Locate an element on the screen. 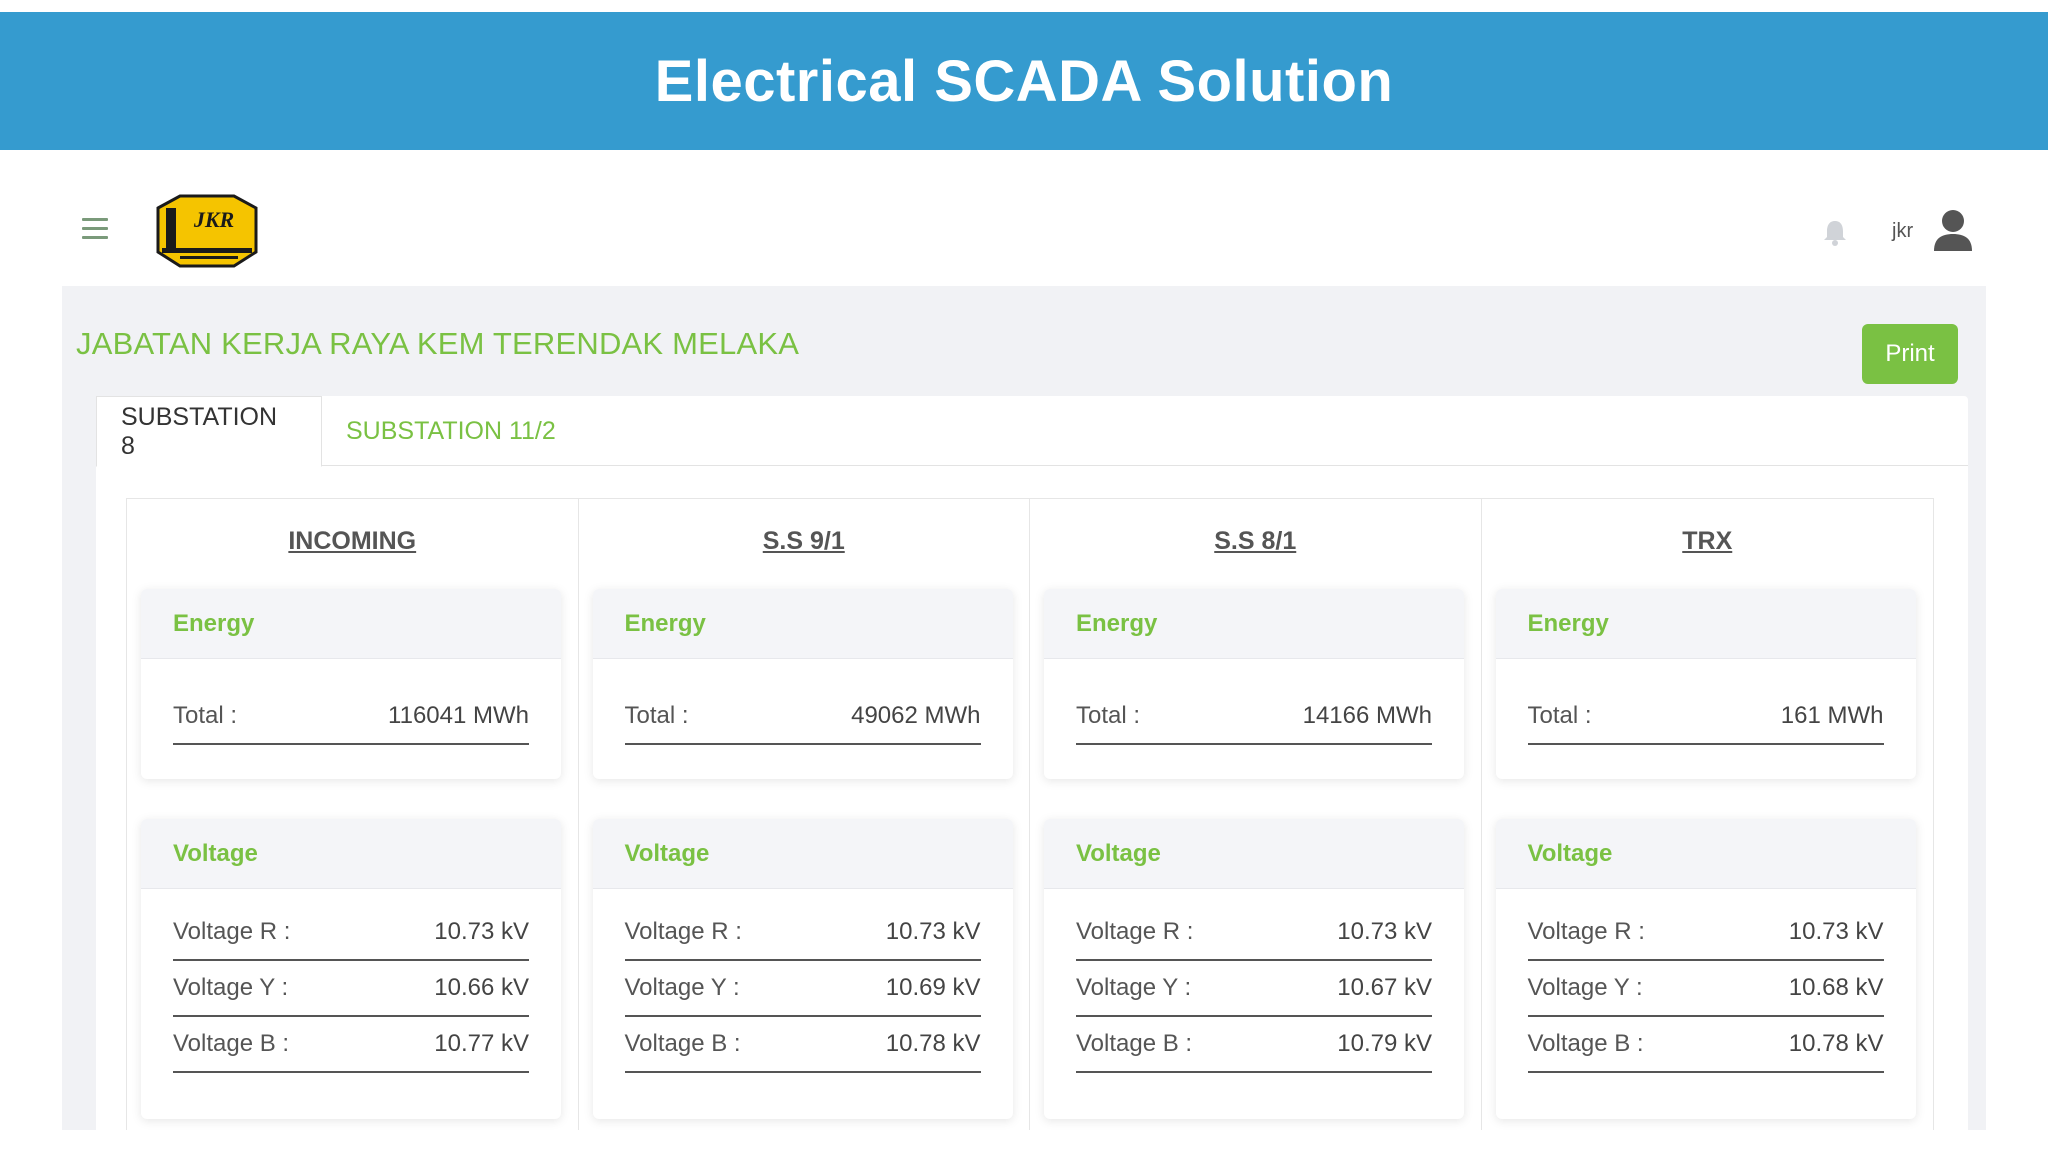 The image size is (2048, 1152). user-avatar-icon is located at coordinates (1953, 230).